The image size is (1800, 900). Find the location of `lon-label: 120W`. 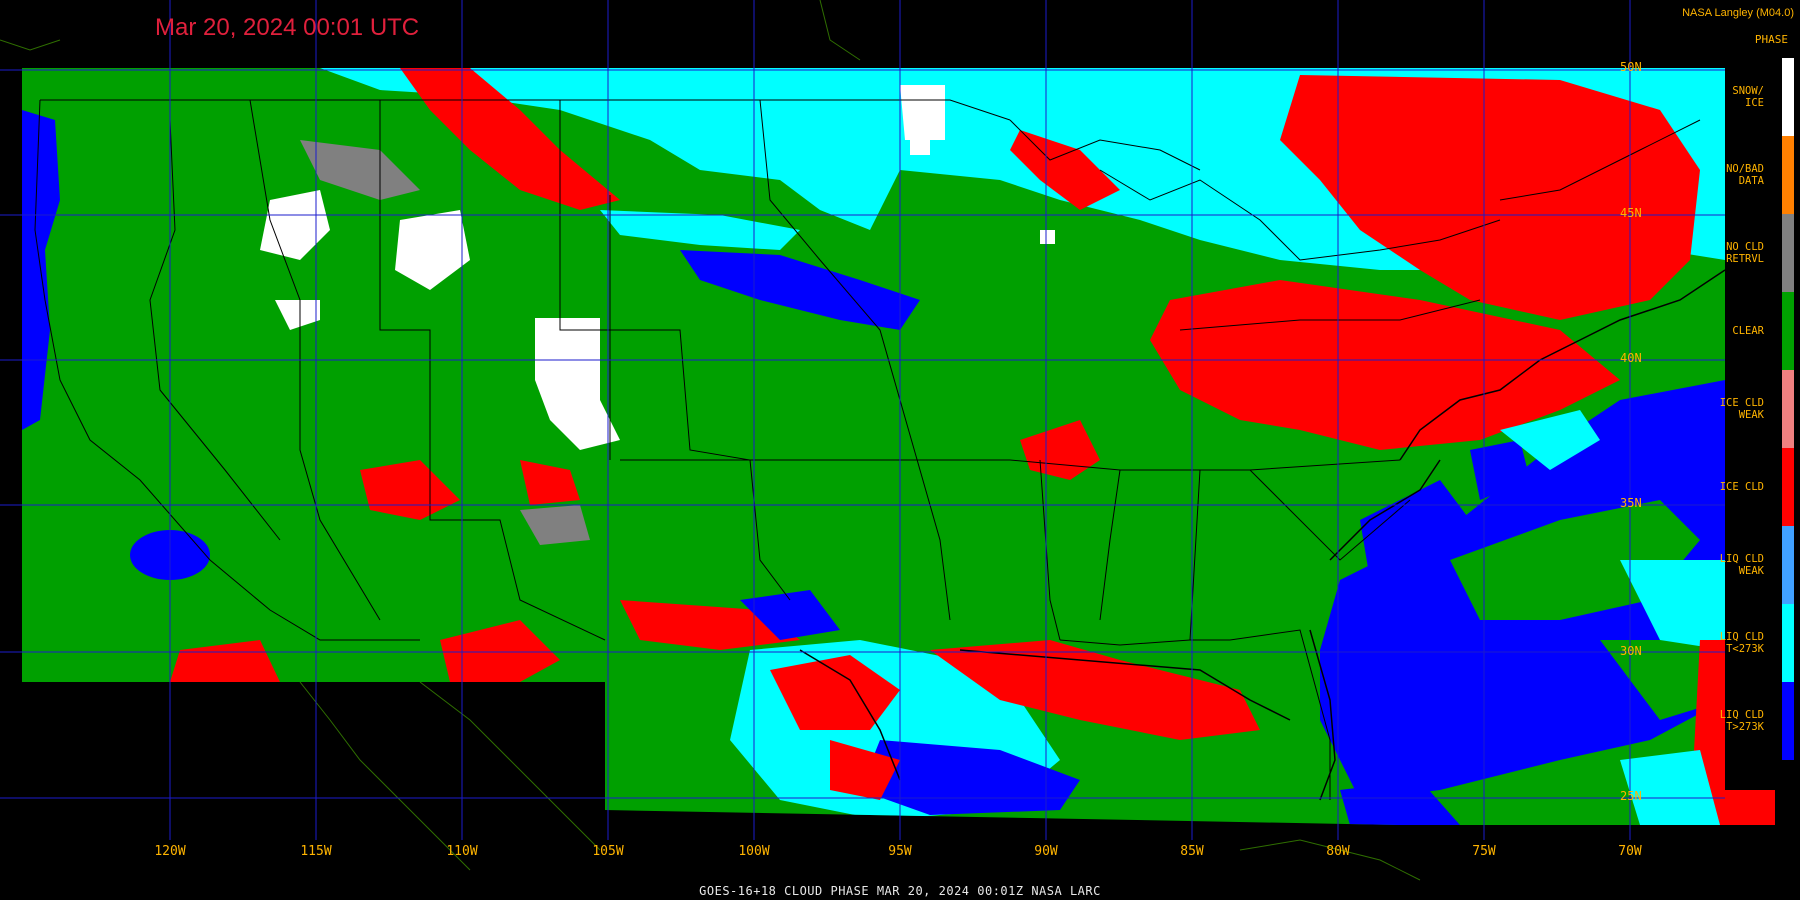

lon-label: 120W is located at coordinates (170, 851).